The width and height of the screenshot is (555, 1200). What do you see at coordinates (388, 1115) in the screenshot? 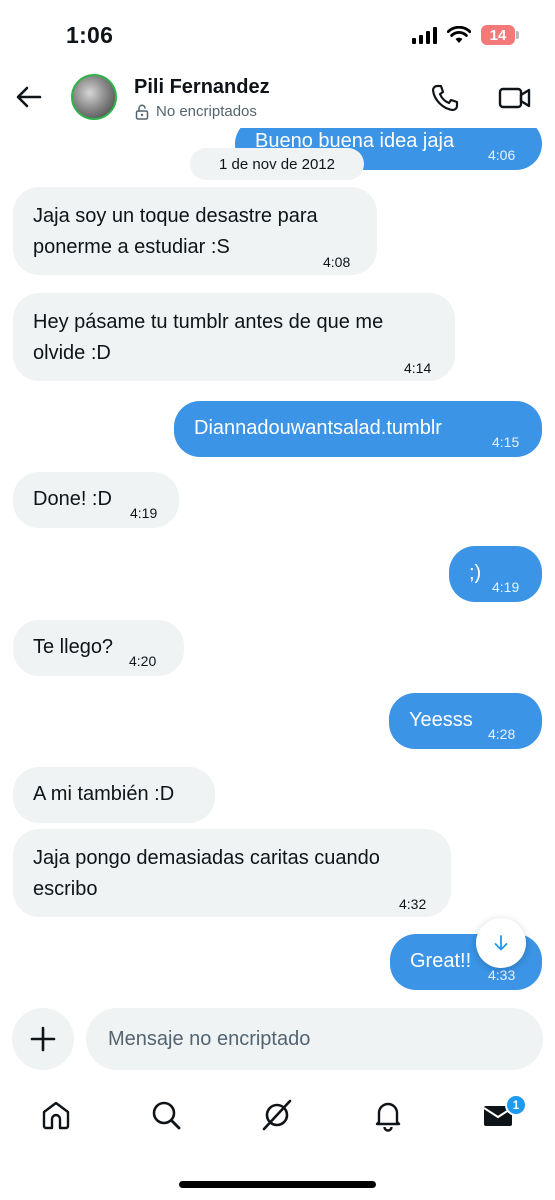
I see `notifications-icon` at bounding box center [388, 1115].